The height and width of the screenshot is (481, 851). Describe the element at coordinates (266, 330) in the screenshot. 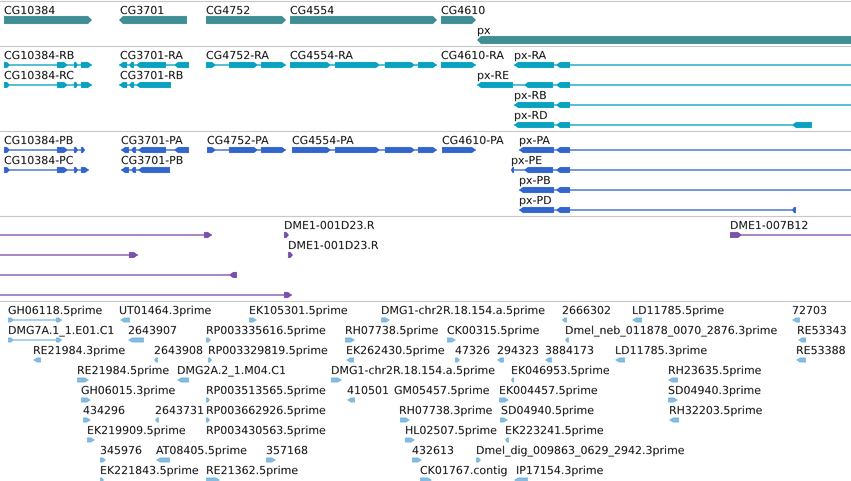

I see `feature-label: RP003335616.5prime` at that location.